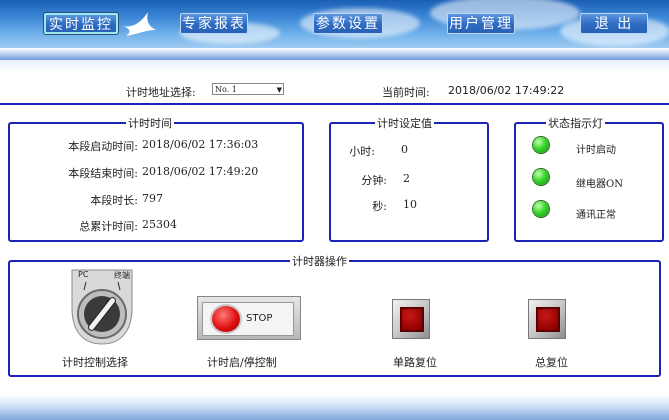  Describe the element at coordinates (152, 198) in the screenshot. I see `duration-value: 797` at that location.